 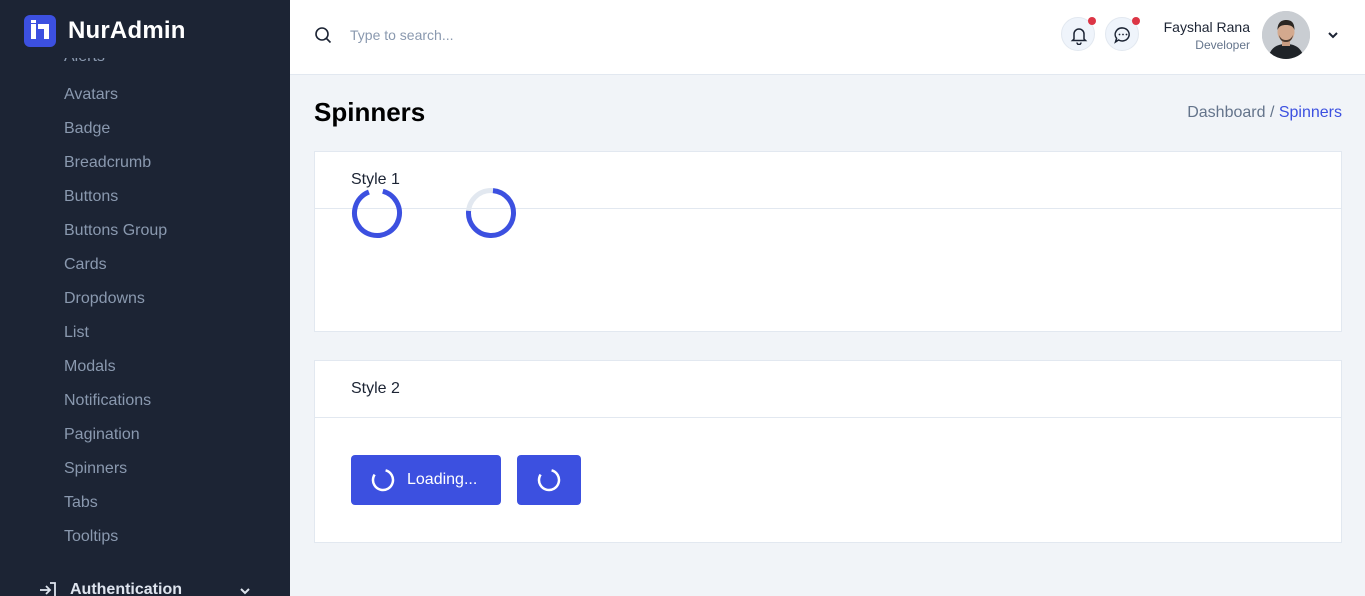 What do you see at coordinates (323, 35) in the screenshot?
I see `search-icon` at bounding box center [323, 35].